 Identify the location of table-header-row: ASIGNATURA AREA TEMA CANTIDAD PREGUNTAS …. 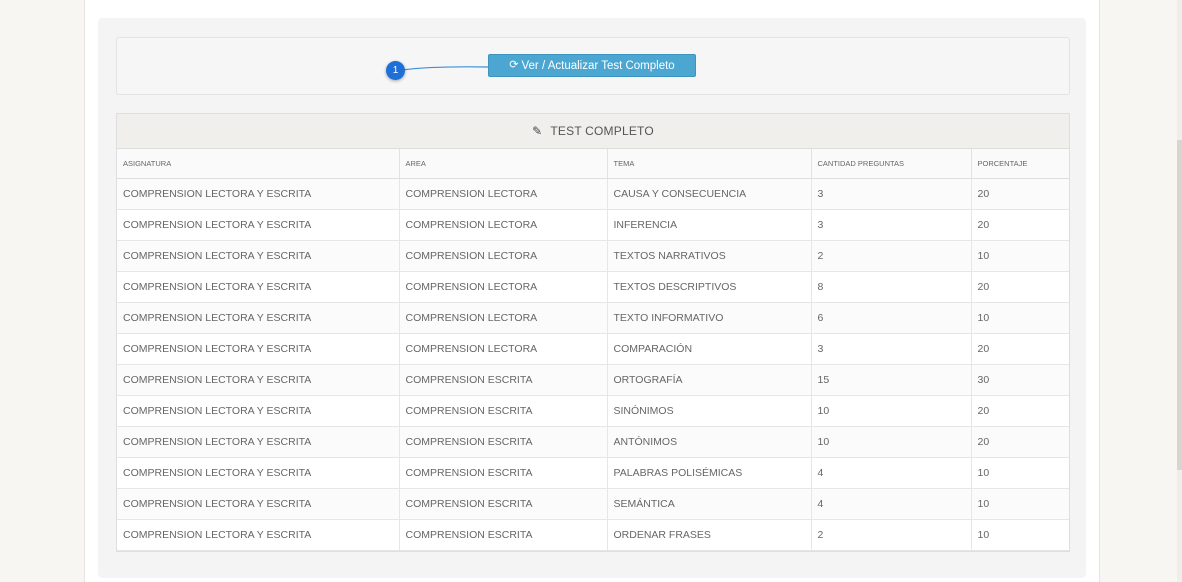
(593, 164).